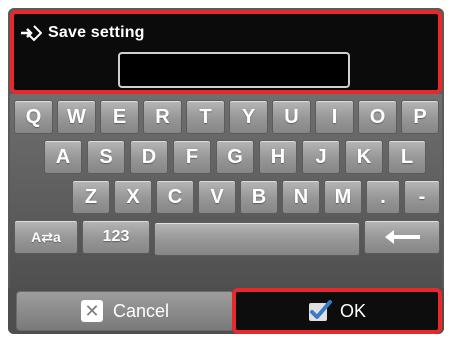  I want to click on cancel-button: ✕ Cancel, so click(125, 311).